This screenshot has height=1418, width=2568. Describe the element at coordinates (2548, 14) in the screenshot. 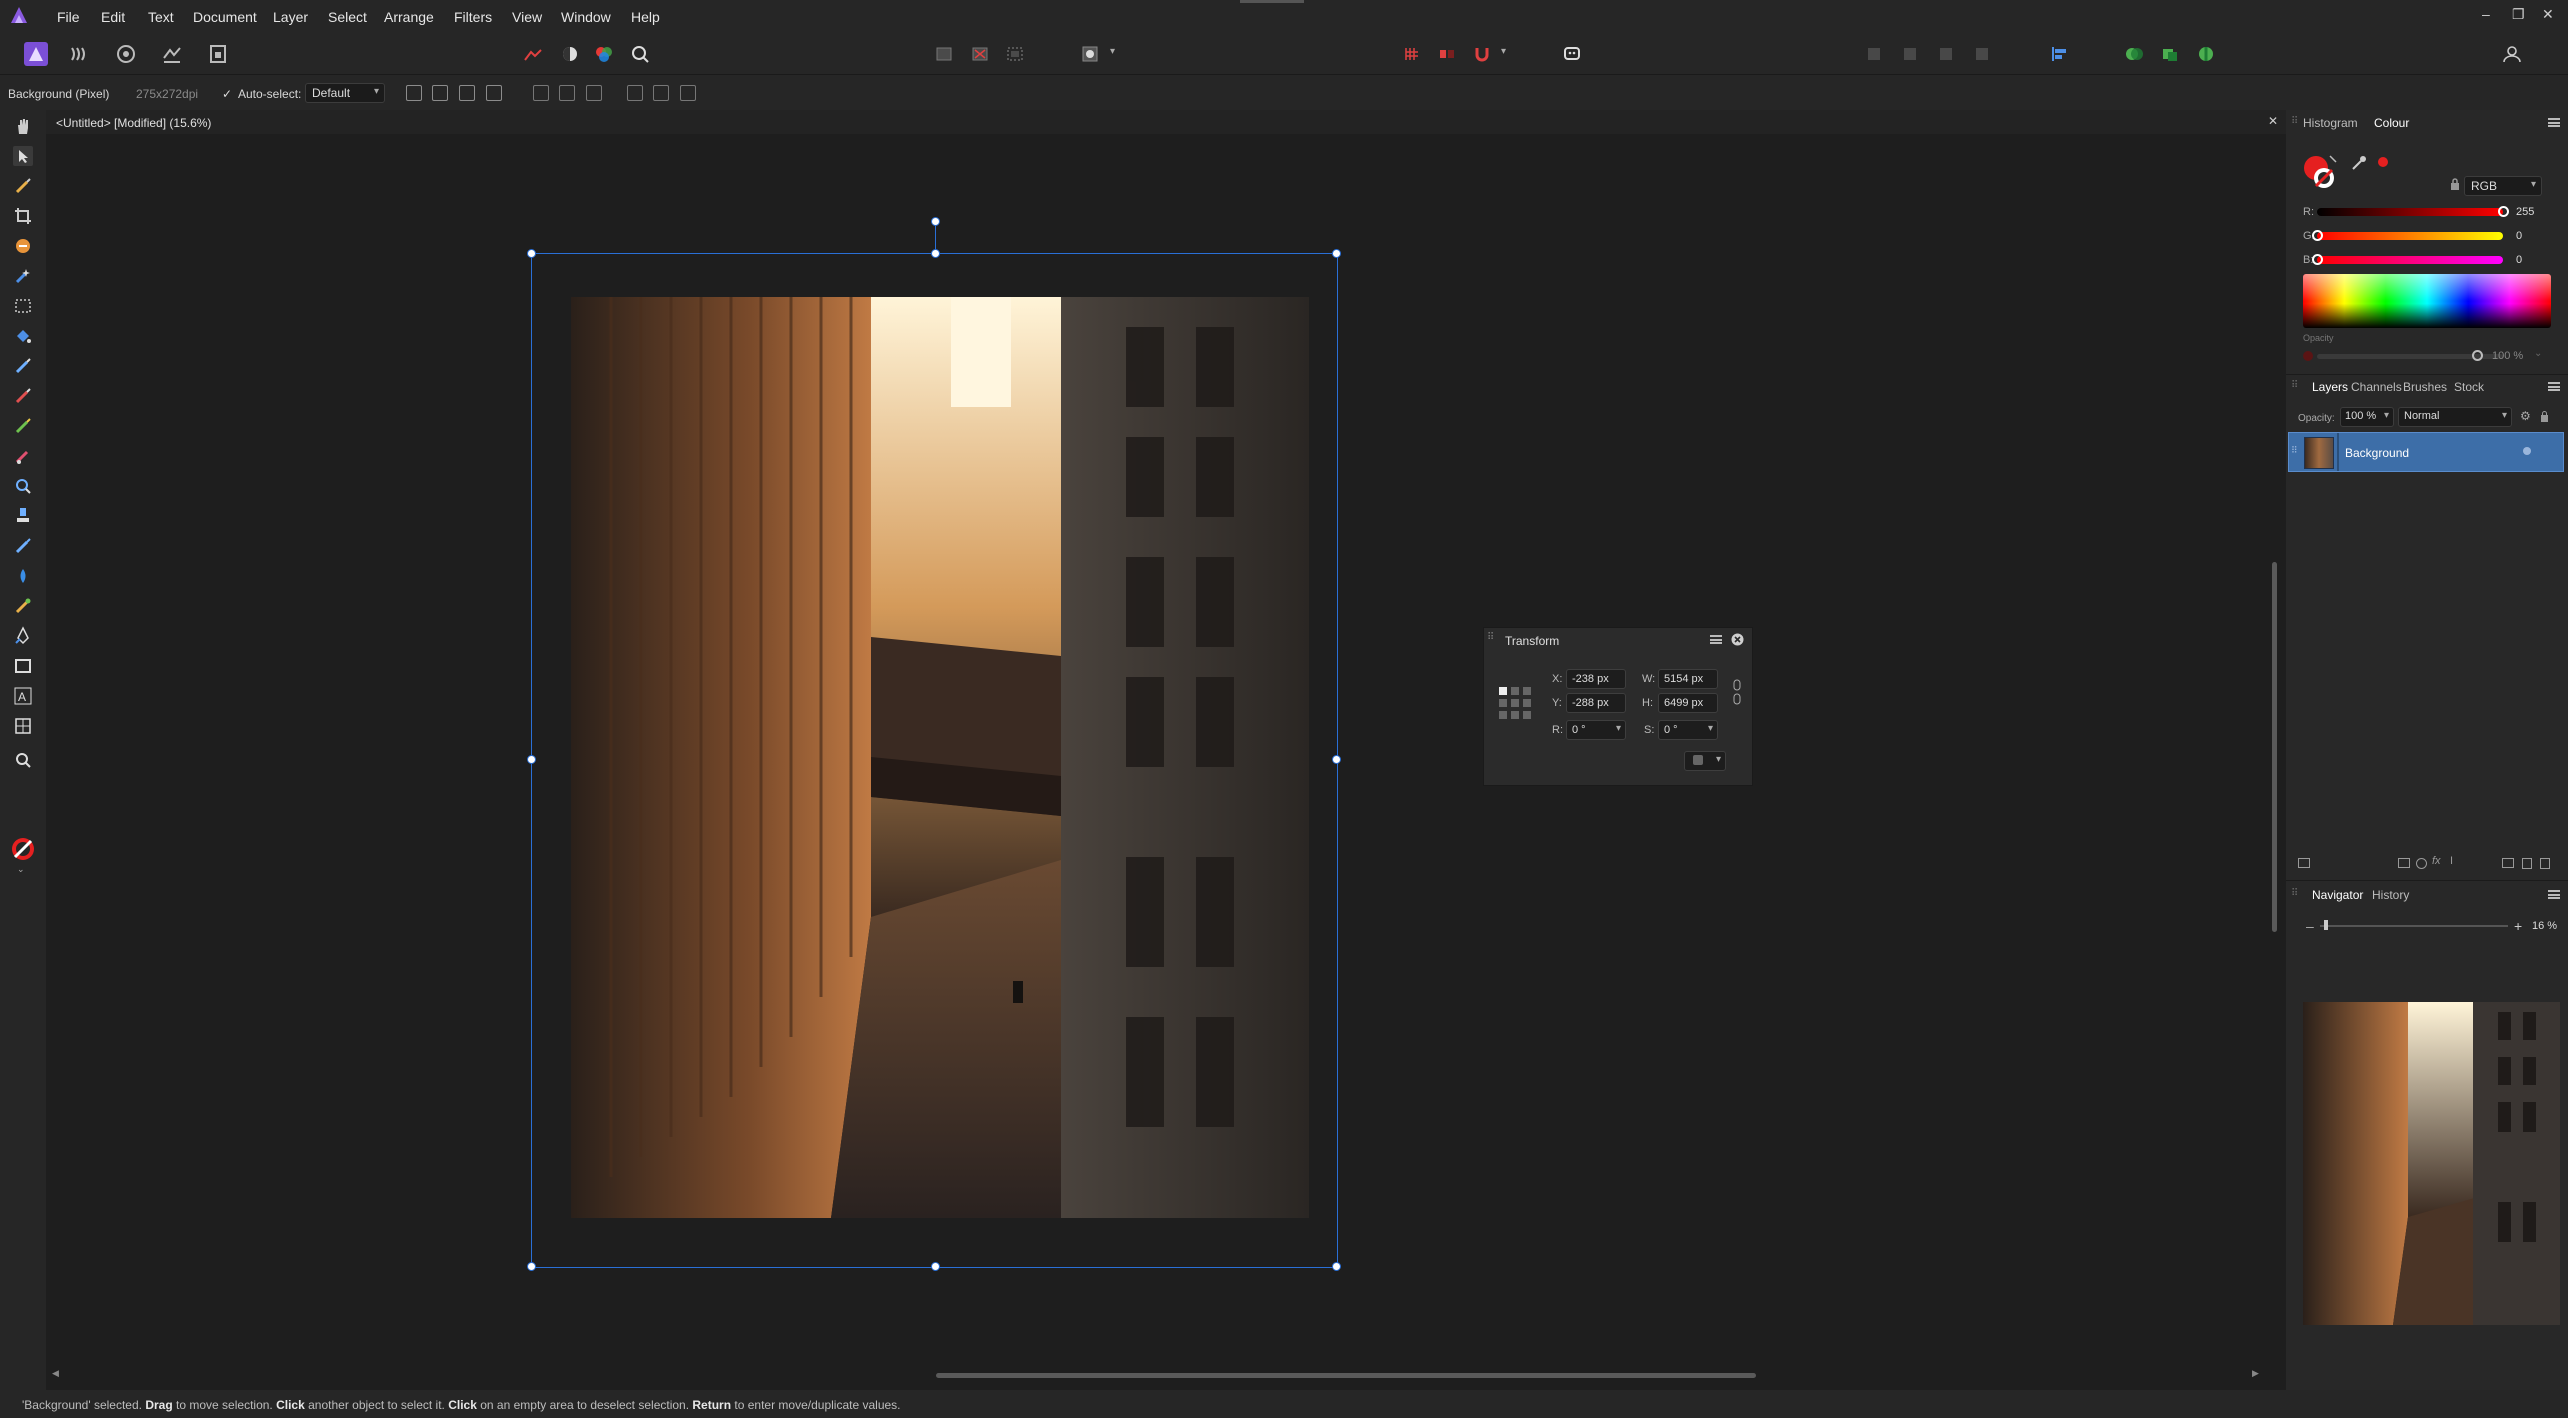

I see `close-window-icon: ✕` at that location.